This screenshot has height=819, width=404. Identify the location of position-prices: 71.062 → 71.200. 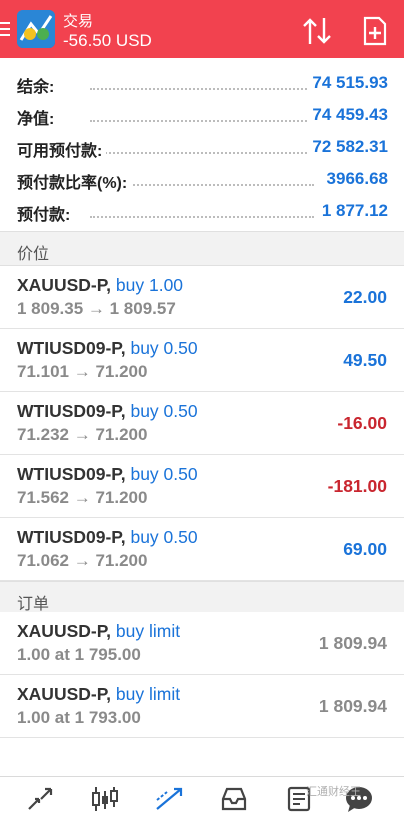
(82, 560).